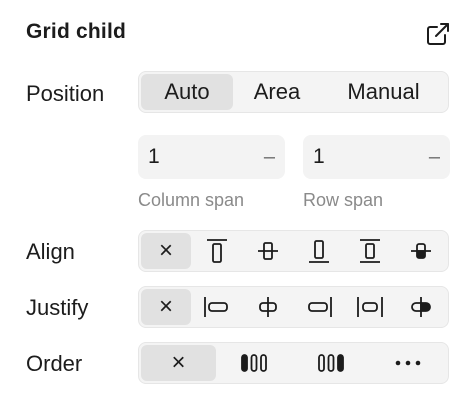 The image size is (472, 404). What do you see at coordinates (216, 307) in the screenshot?
I see `justify-start-icon` at bounding box center [216, 307].